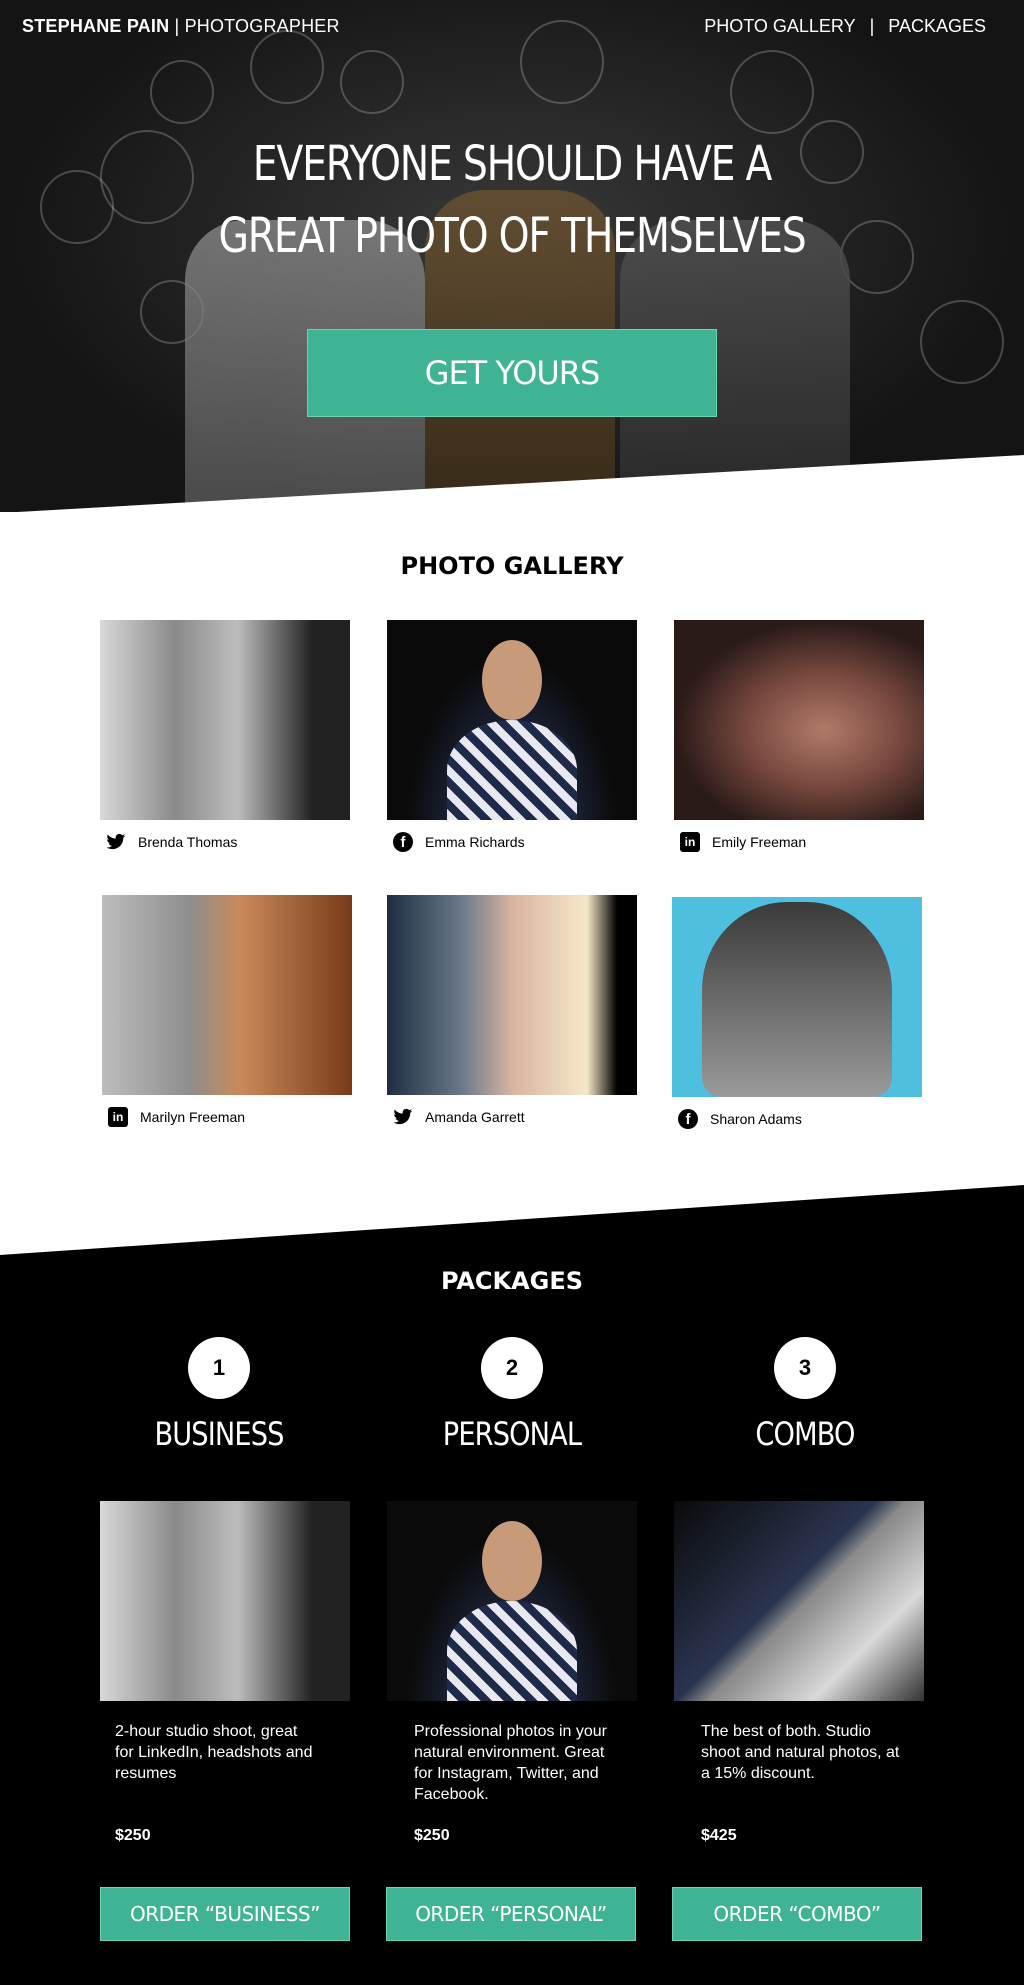 This screenshot has height=1985, width=1024. Describe the element at coordinates (512, 1281) in the screenshot. I see `packages-title: PACKAGES` at that location.